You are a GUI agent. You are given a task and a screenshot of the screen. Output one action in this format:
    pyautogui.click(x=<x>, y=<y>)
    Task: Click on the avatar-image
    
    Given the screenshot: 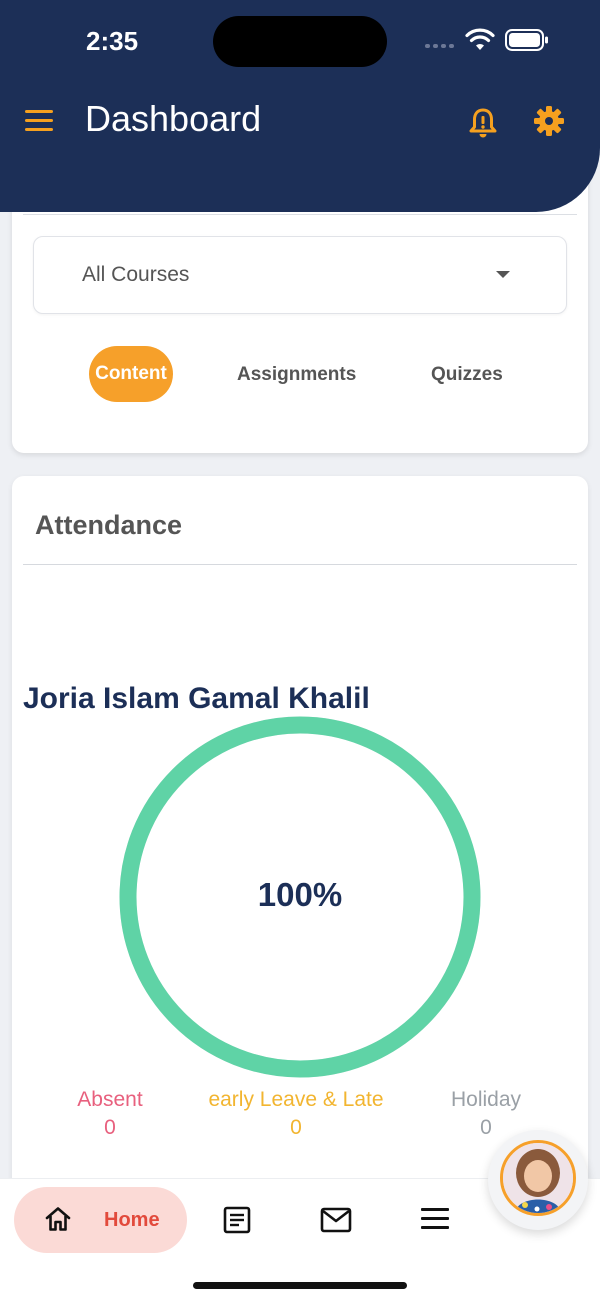 What is the action you would take?
    pyautogui.click(x=538, y=1178)
    